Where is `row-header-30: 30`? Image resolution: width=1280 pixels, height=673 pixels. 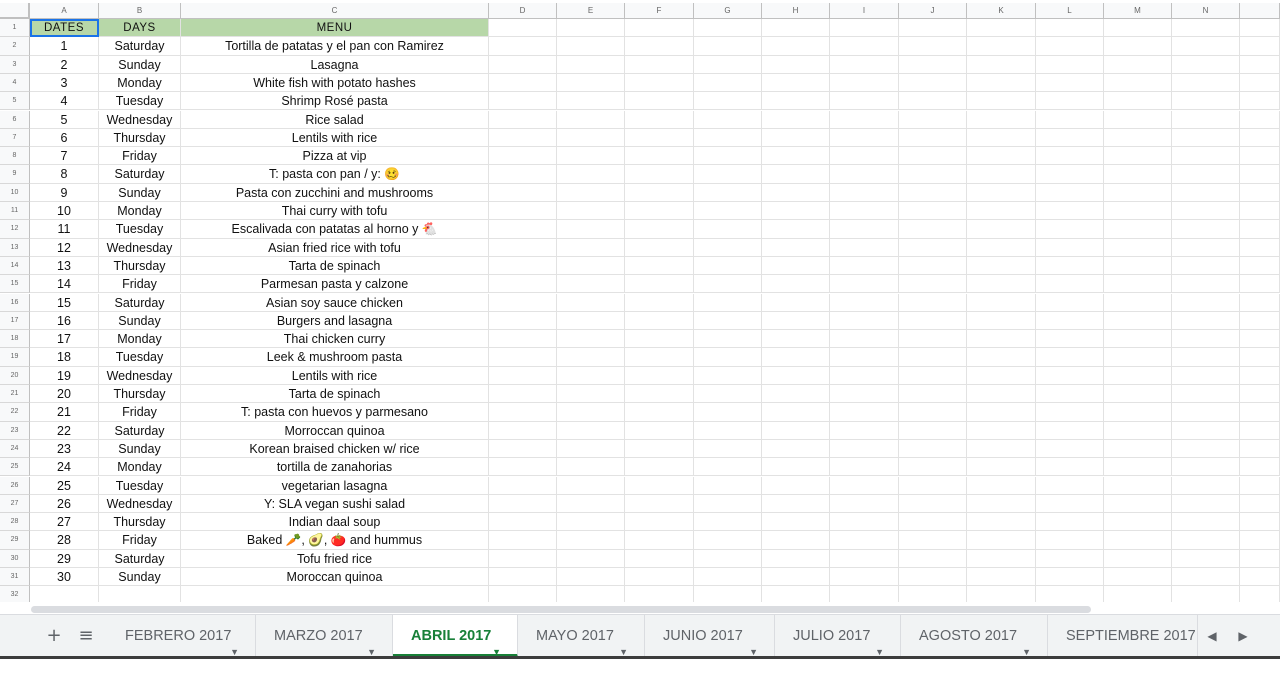 row-header-30: 30 is located at coordinates (15, 558).